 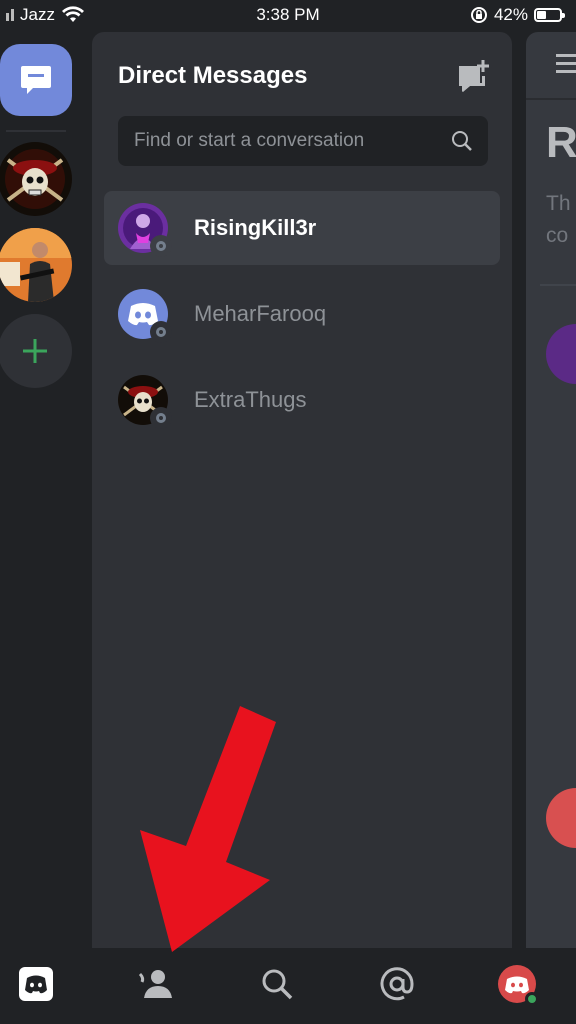 I want to click on dm-name: ExtraThugs, so click(x=250, y=399).